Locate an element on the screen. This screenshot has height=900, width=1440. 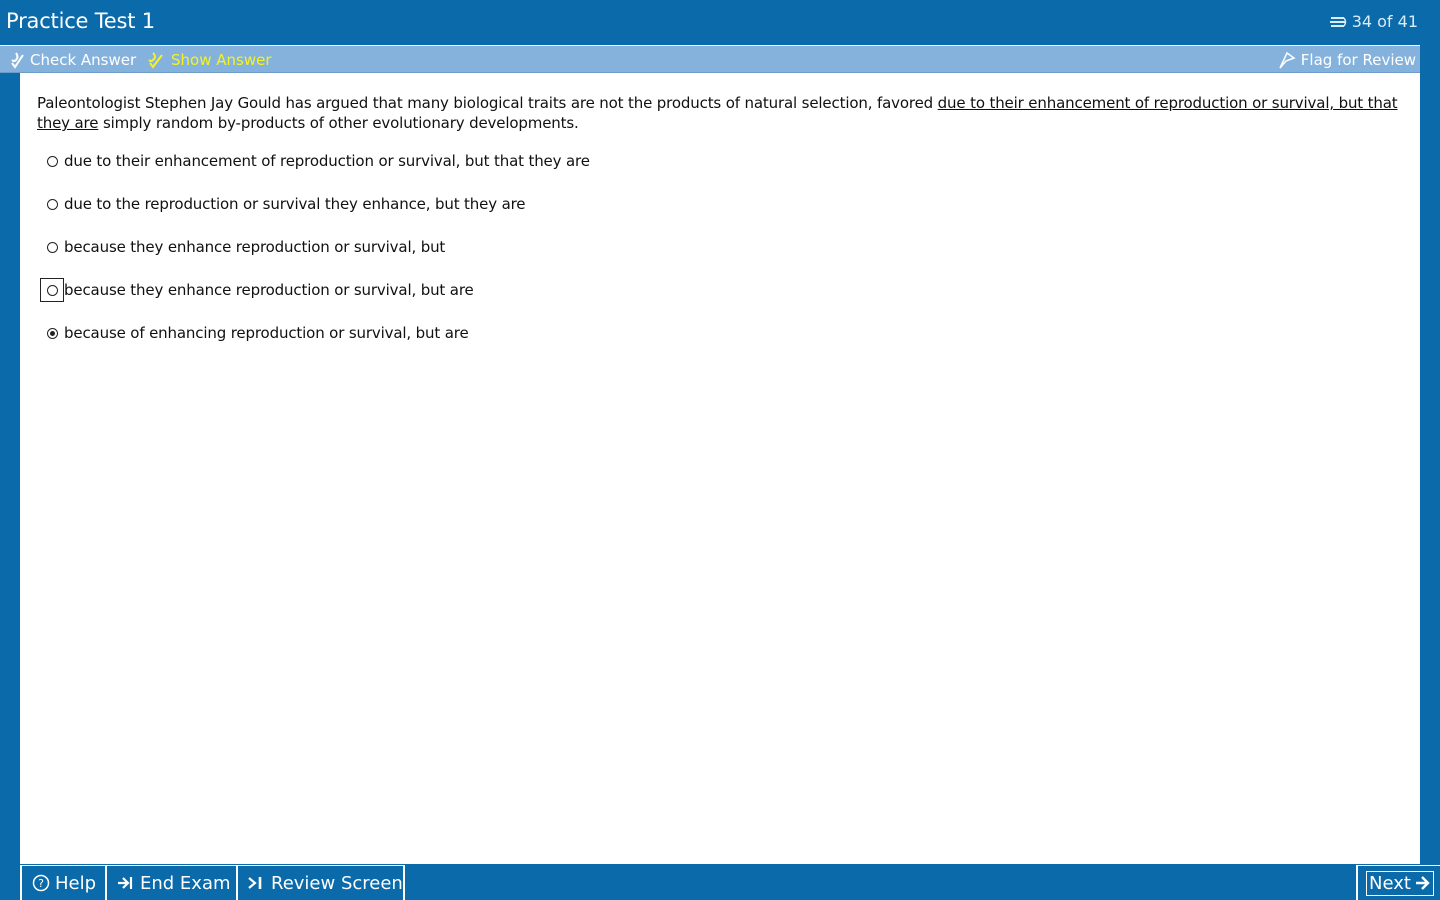
next-button-focus-ring: Next is located at coordinates (1400, 883).